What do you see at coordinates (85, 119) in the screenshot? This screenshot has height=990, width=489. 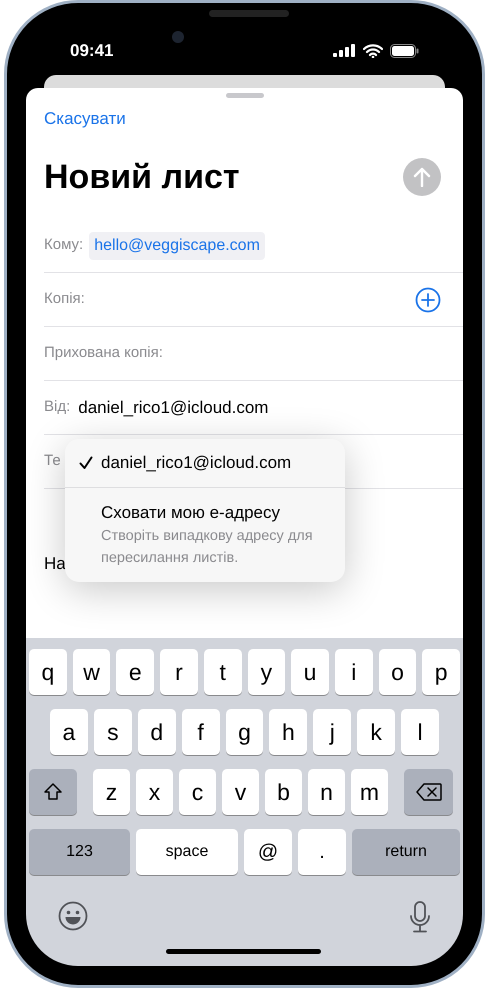 I see `cancel-button: Скасувати` at bounding box center [85, 119].